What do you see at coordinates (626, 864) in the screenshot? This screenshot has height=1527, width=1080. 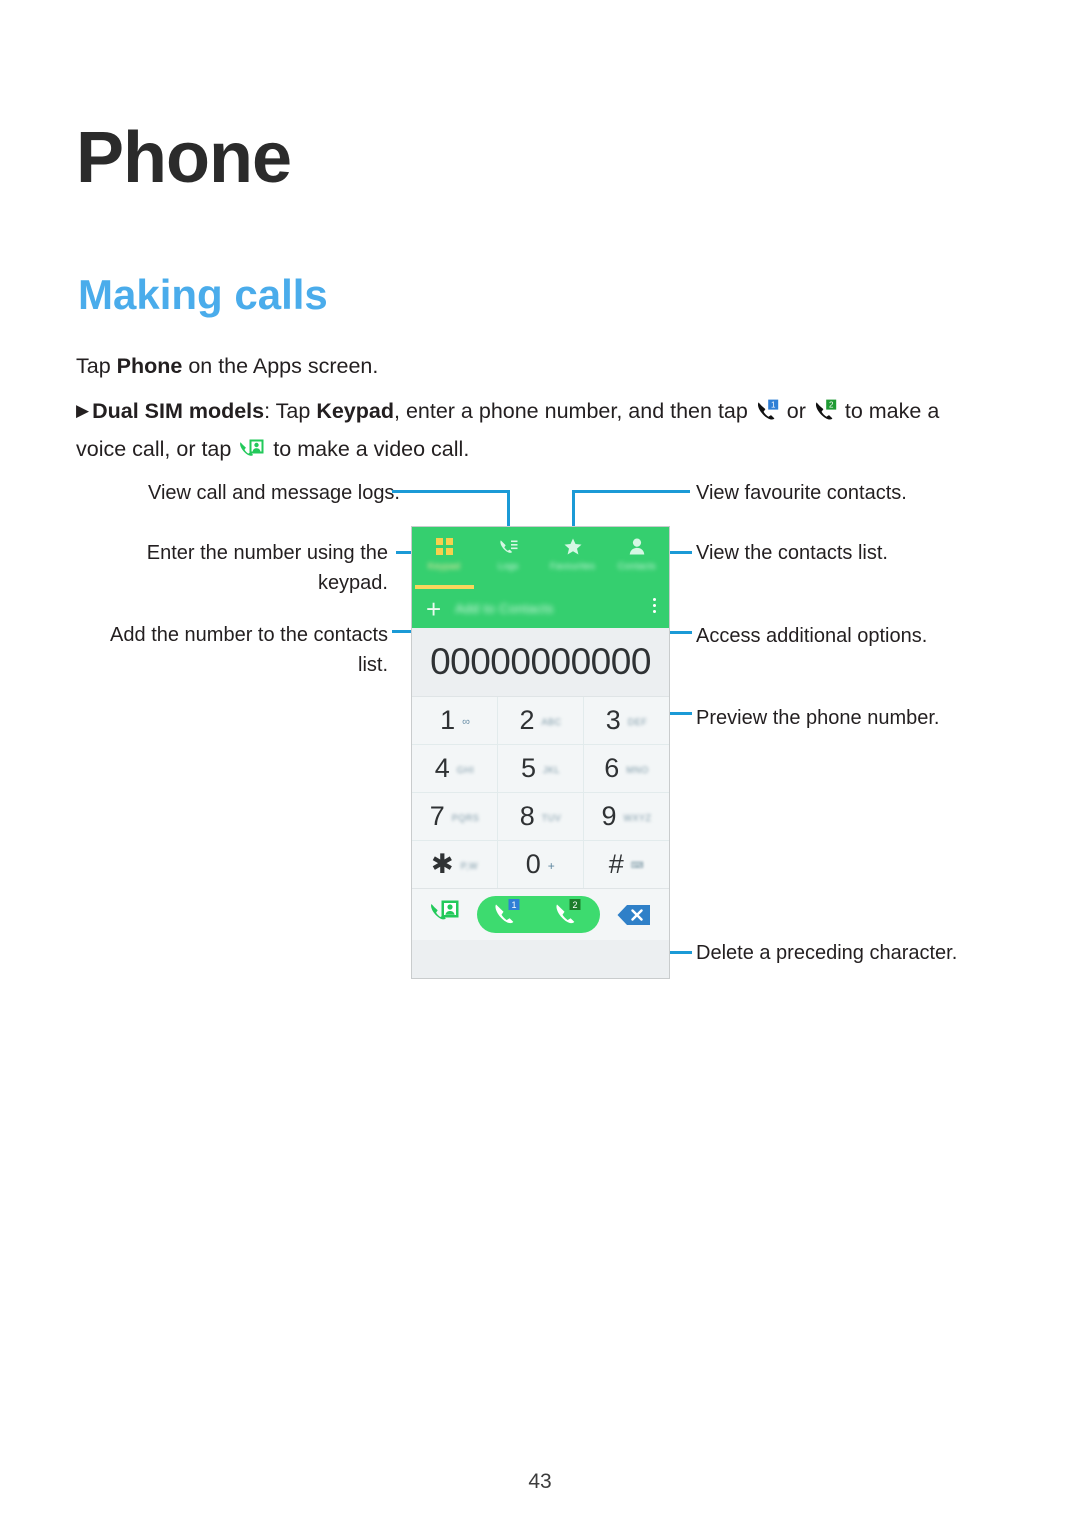 I see `key-hash: # ⌨` at bounding box center [626, 864].